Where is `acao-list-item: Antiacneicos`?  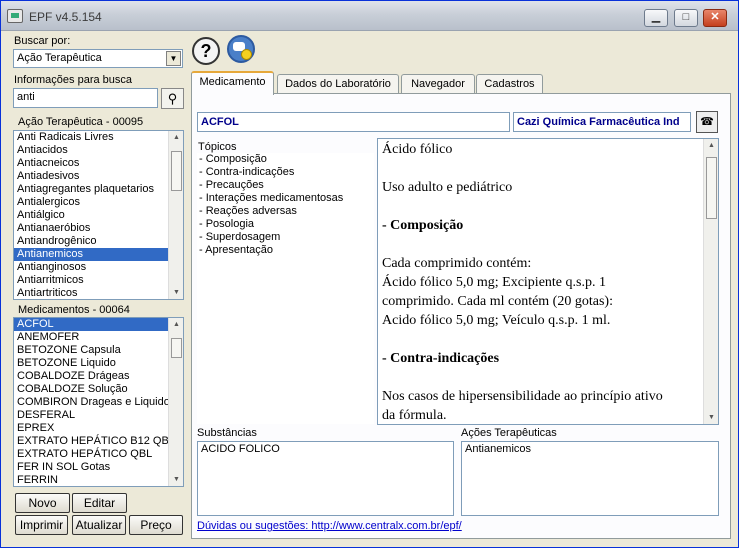 acao-list-item: Antiacneicos is located at coordinates (98, 163).